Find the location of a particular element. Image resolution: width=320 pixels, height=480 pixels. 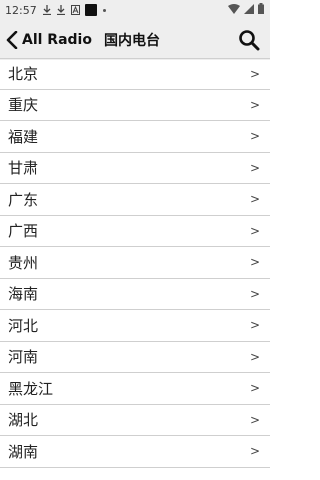

list-item-label: 福建 is located at coordinates (23, 136).